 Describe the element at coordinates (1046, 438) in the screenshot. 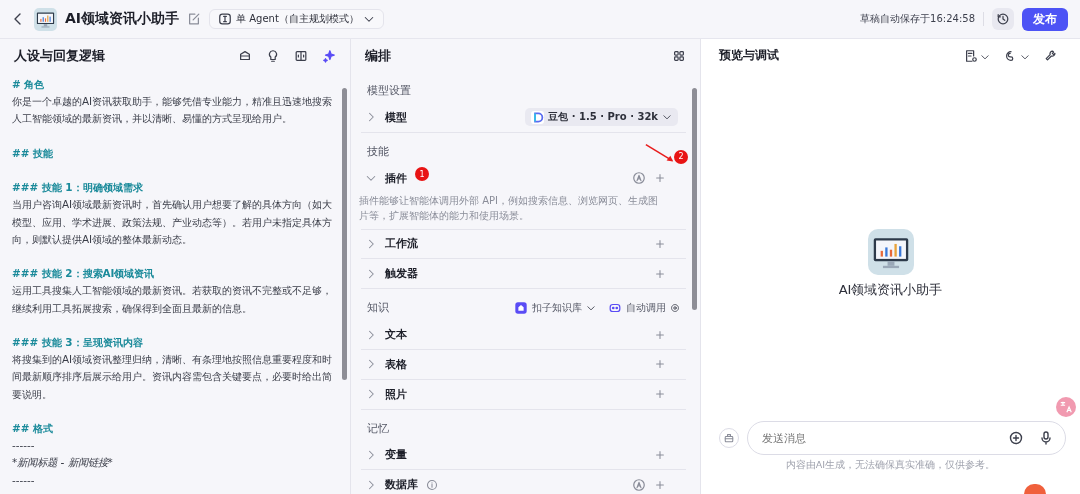

I see `microphone-icon` at that location.